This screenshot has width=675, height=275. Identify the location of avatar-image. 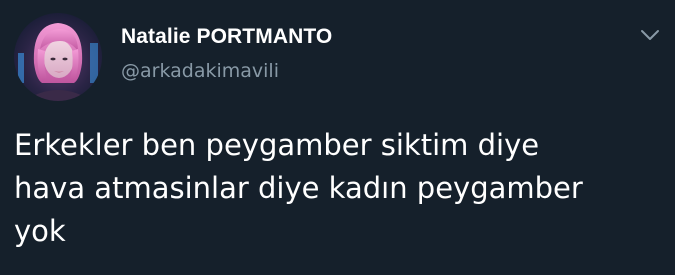
(58, 57).